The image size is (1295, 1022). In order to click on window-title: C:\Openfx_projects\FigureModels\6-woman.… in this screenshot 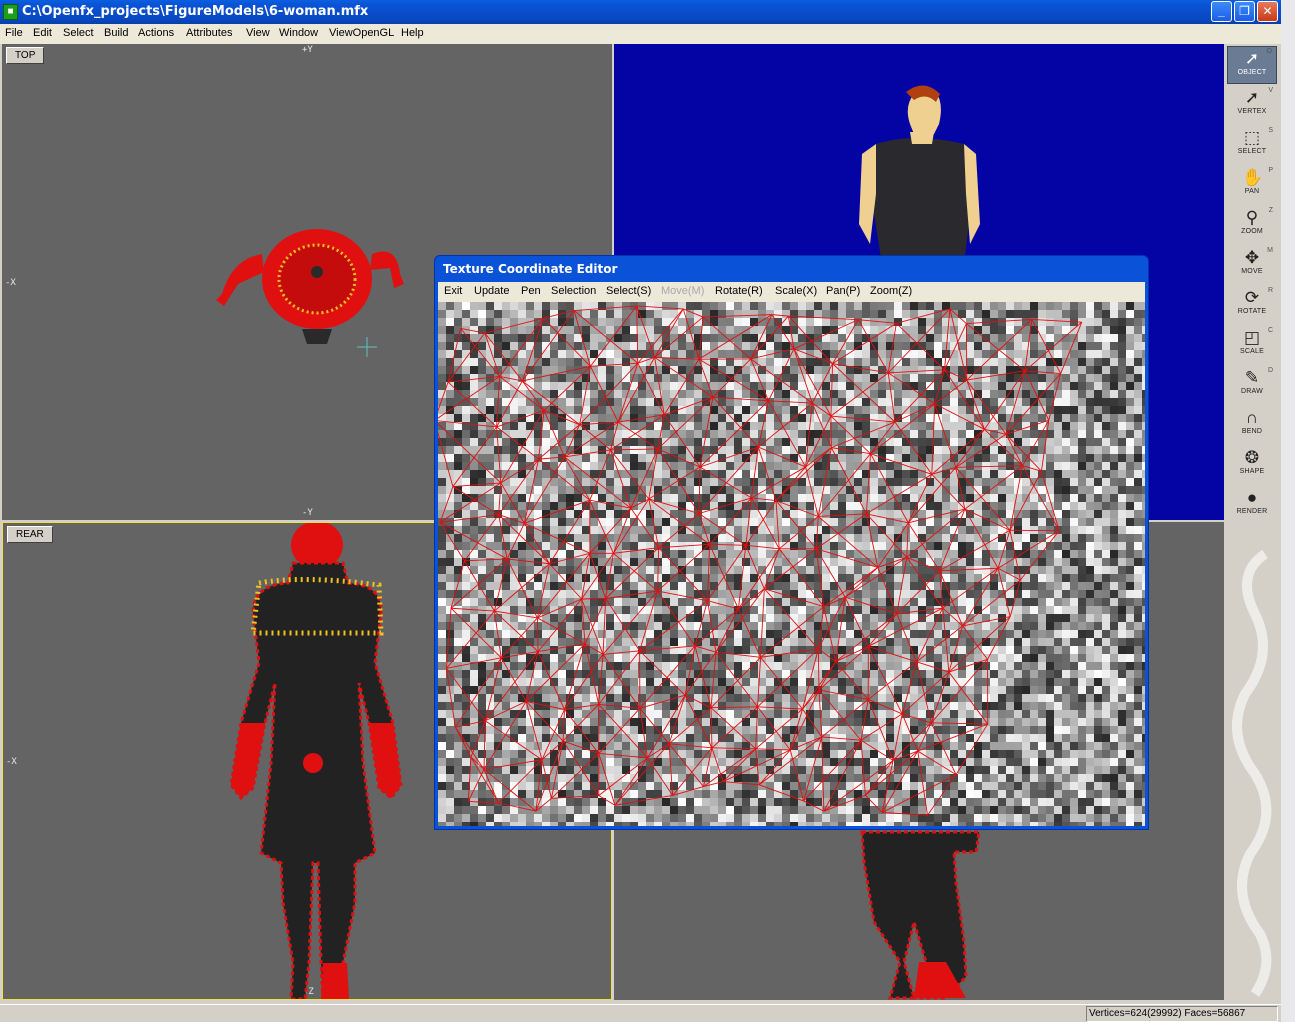, I will do `click(195, 11)`.